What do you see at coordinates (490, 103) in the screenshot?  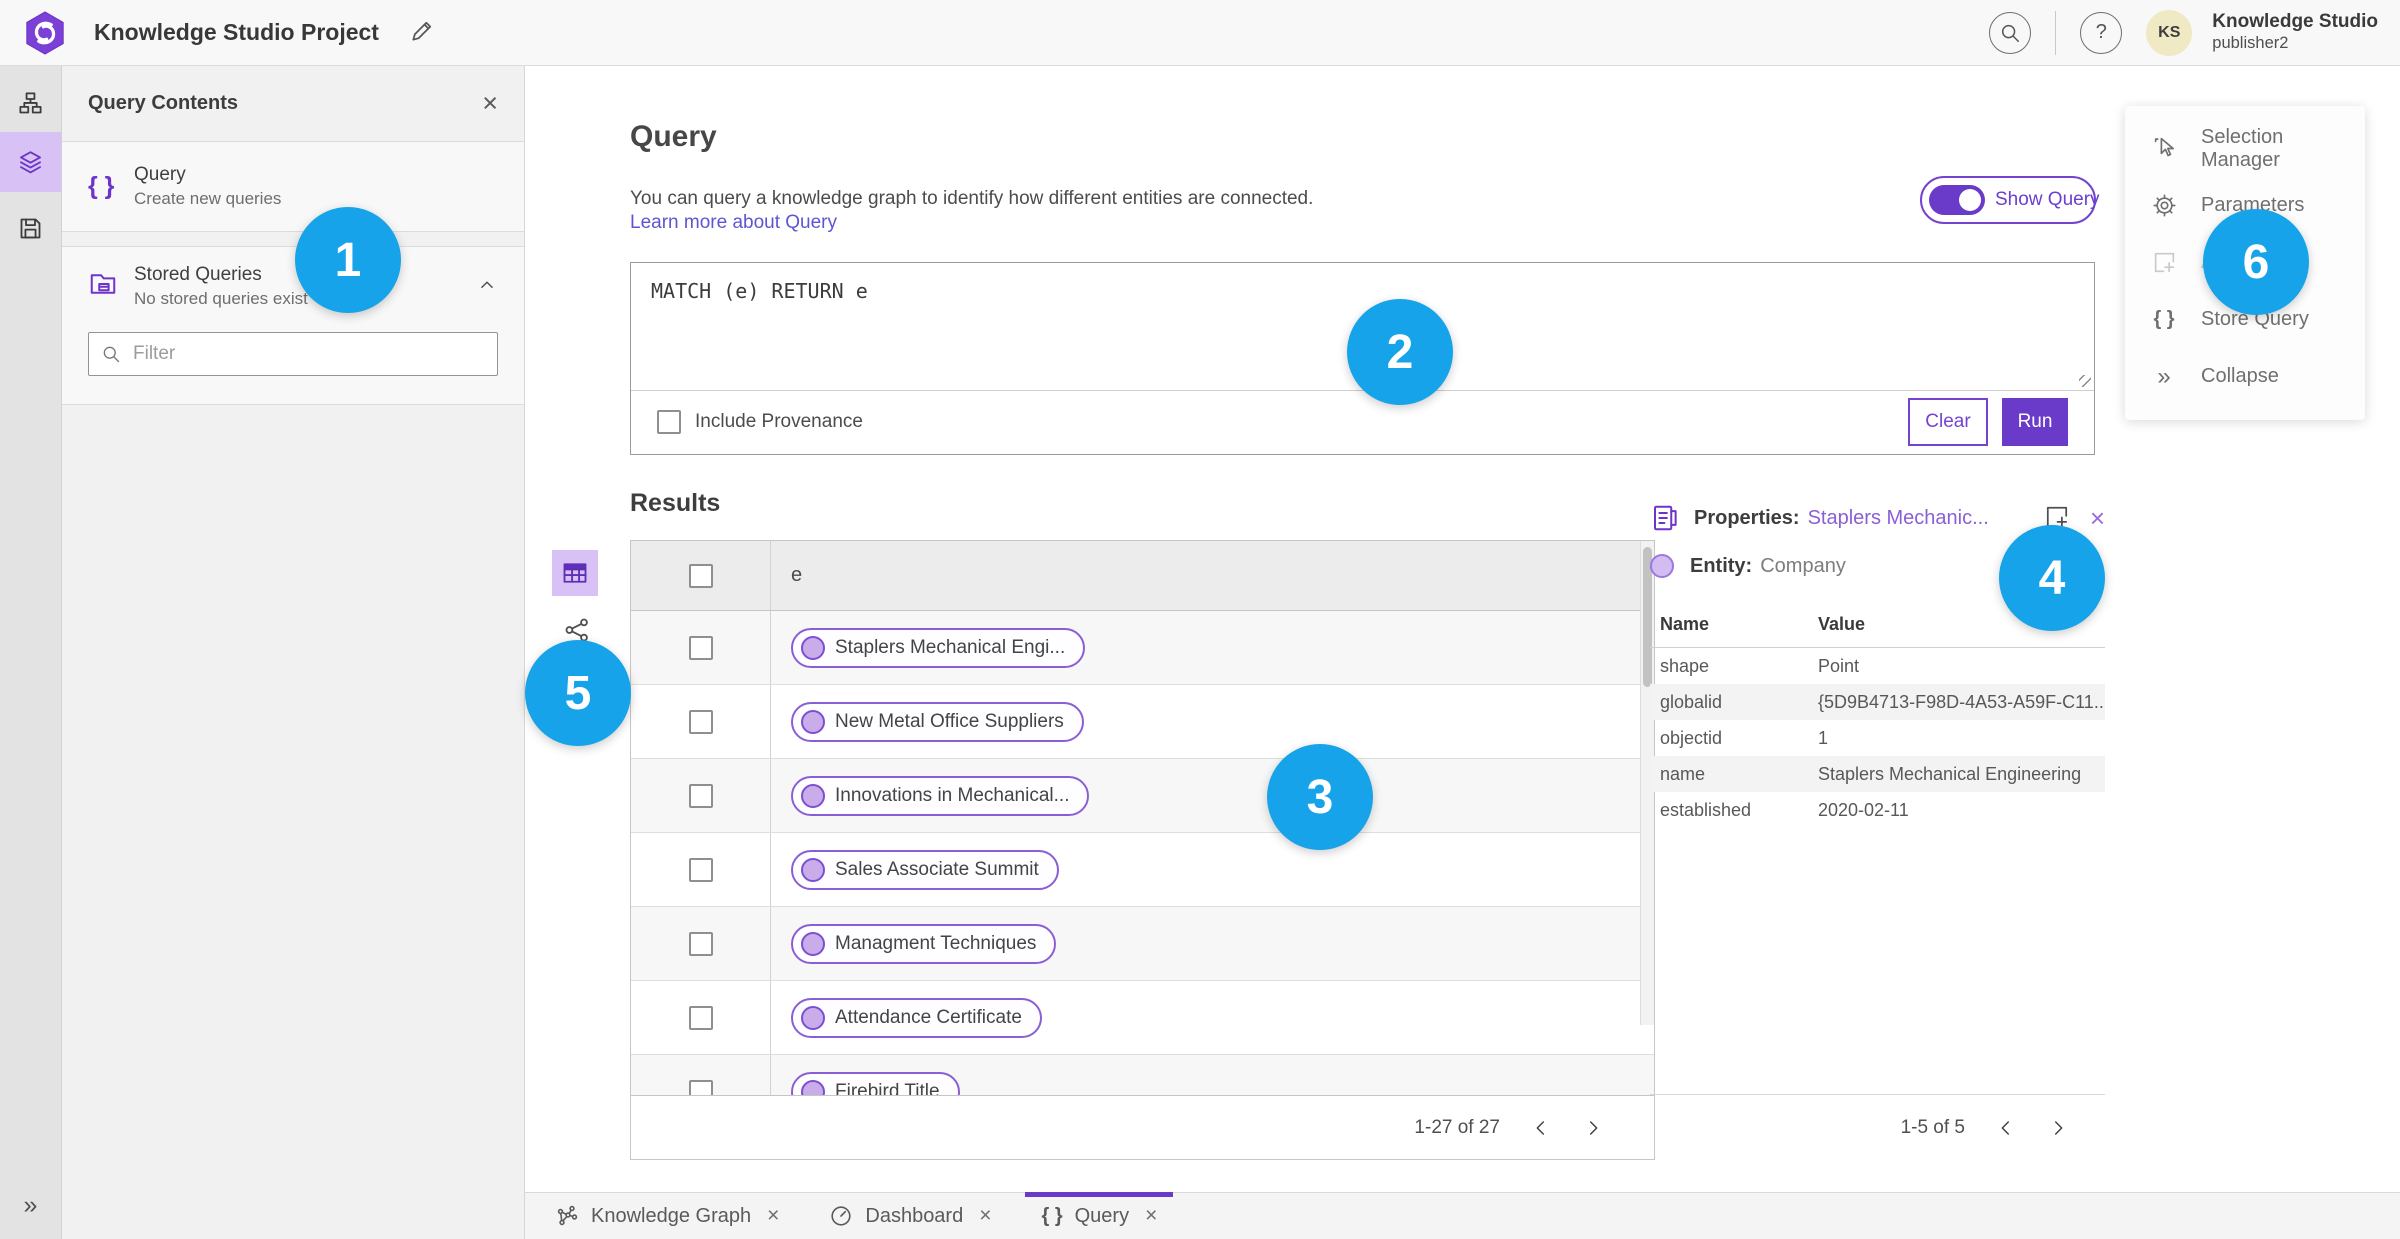 I see `contents-close-icon: ×` at bounding box center [490, 103].